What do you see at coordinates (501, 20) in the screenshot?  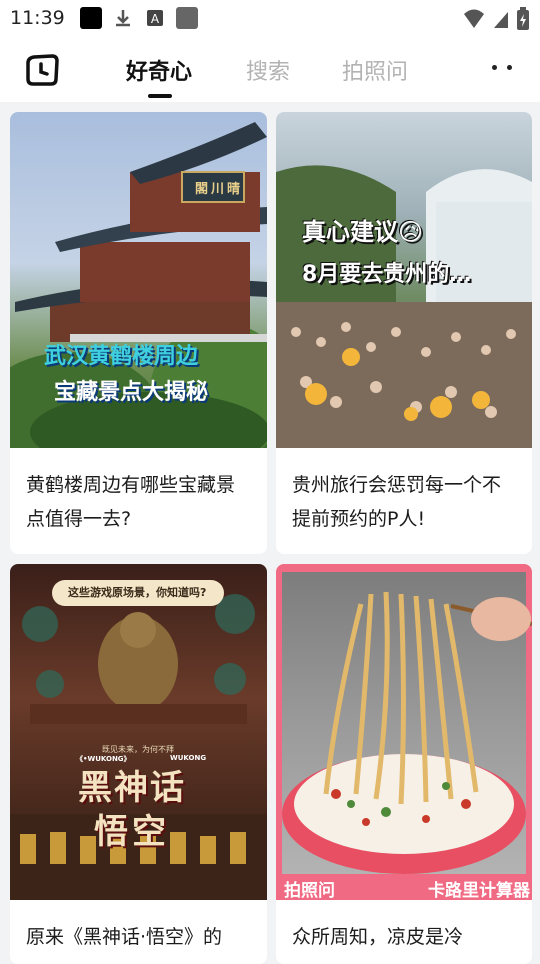 I see `signal-icon` at bounding box center [501, 20].